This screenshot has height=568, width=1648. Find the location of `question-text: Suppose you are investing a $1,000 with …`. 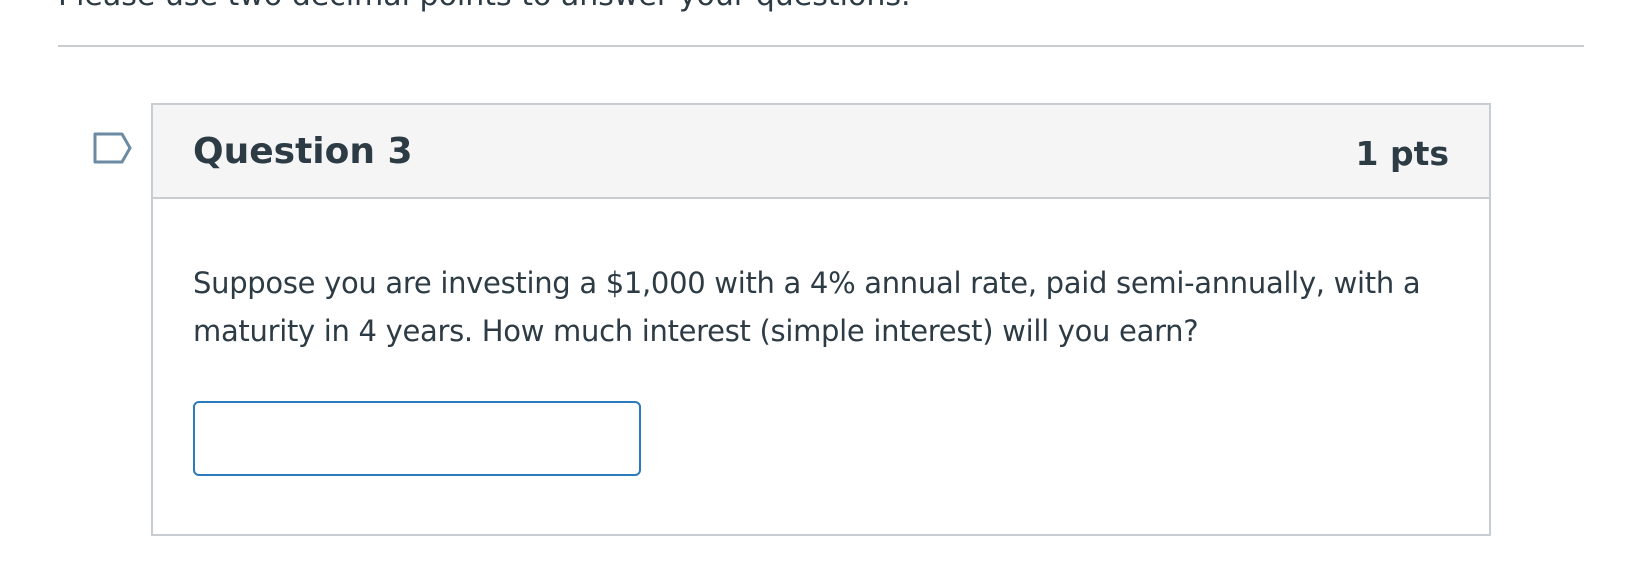

question-text: Suppose you are investing a $1,000 with … is located at coordinates (807, 307).